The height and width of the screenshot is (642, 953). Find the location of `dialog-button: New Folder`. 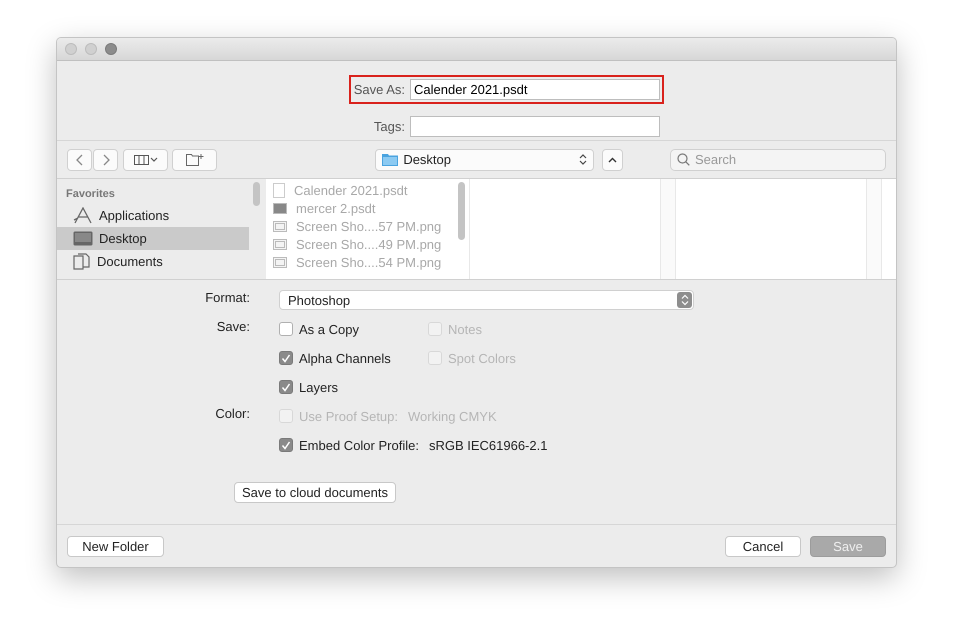

dialog-button: New Folder is located at coordinates (115, 546).